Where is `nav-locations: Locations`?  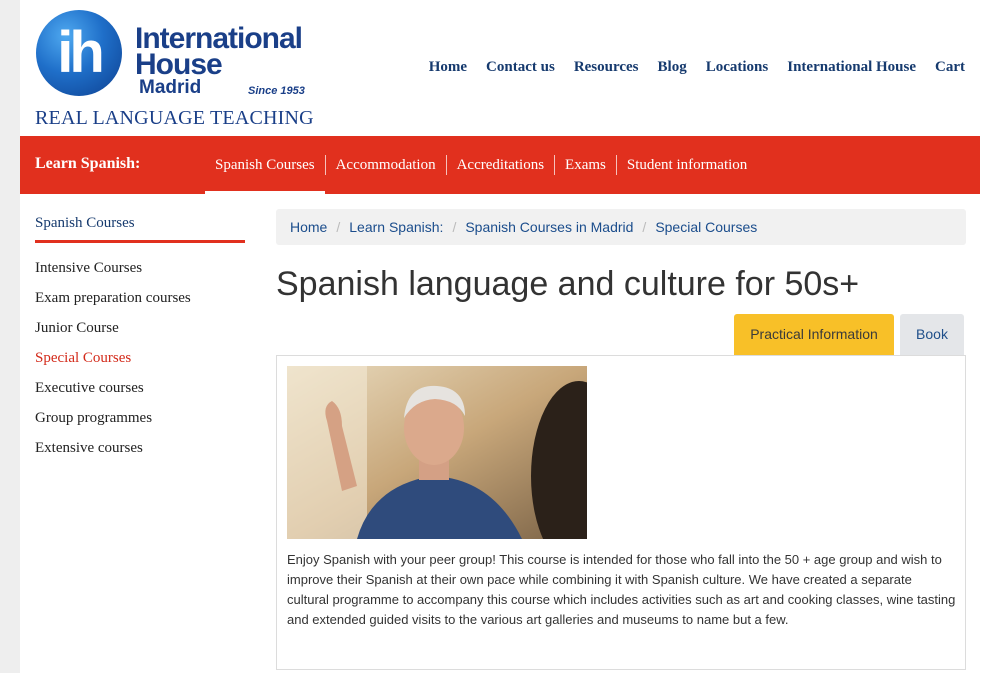
nav-locations: Locations is located at coordinates (737, 67).